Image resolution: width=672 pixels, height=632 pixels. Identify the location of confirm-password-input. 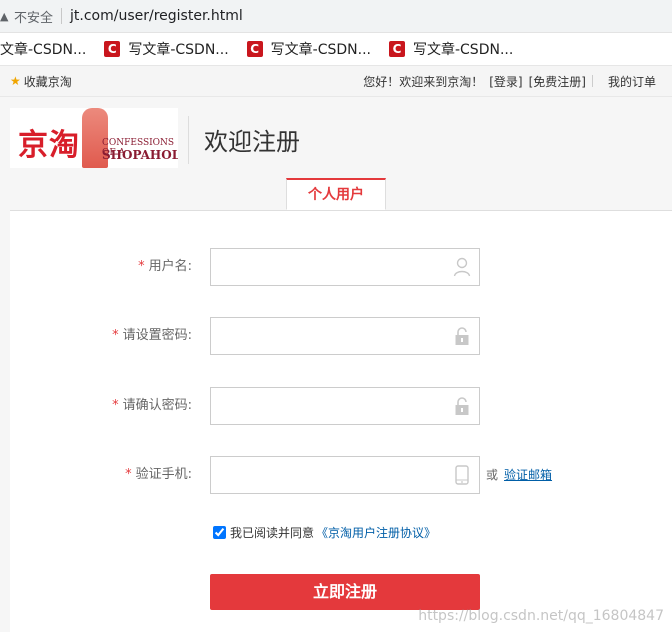
(329, 406).